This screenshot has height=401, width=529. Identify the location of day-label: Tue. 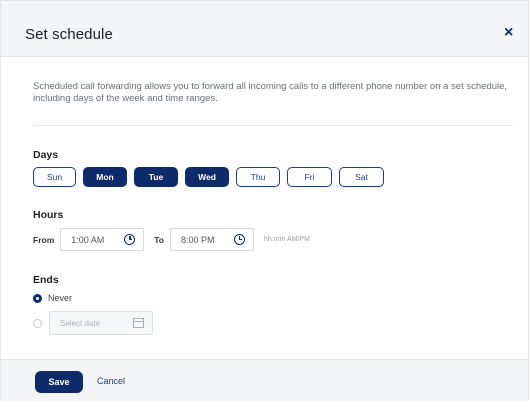
(156, 177).